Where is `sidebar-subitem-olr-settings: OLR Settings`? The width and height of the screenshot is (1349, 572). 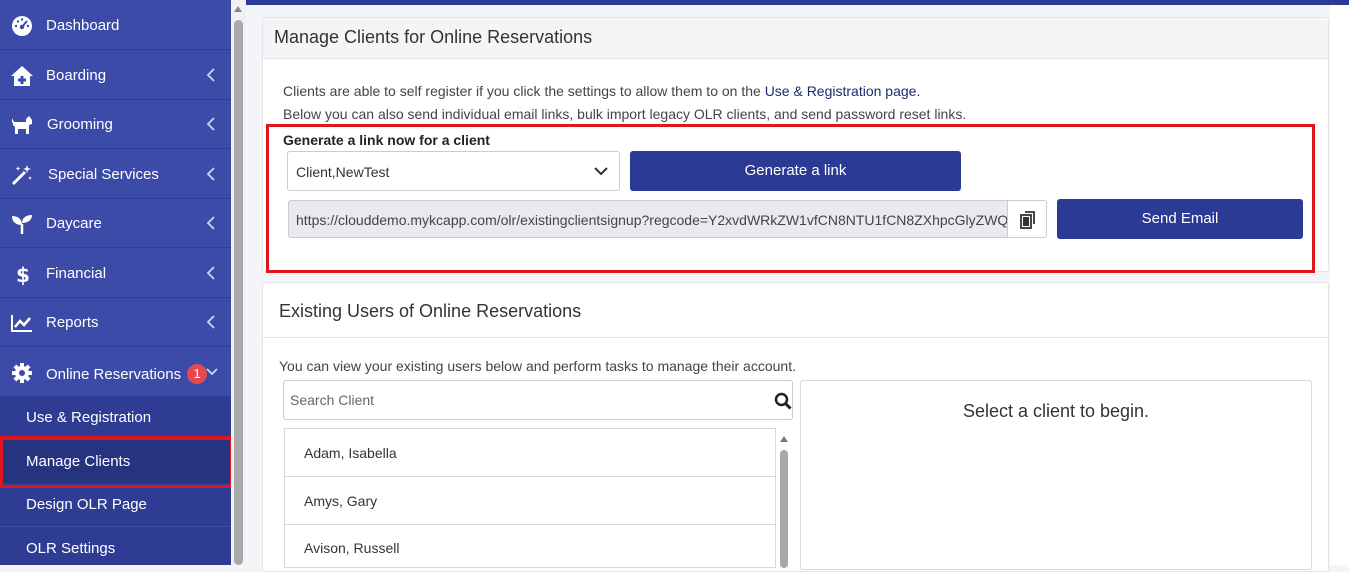
sidebar-subitem-olr-settings: OLR Settings is located at coordinates (115, 546).